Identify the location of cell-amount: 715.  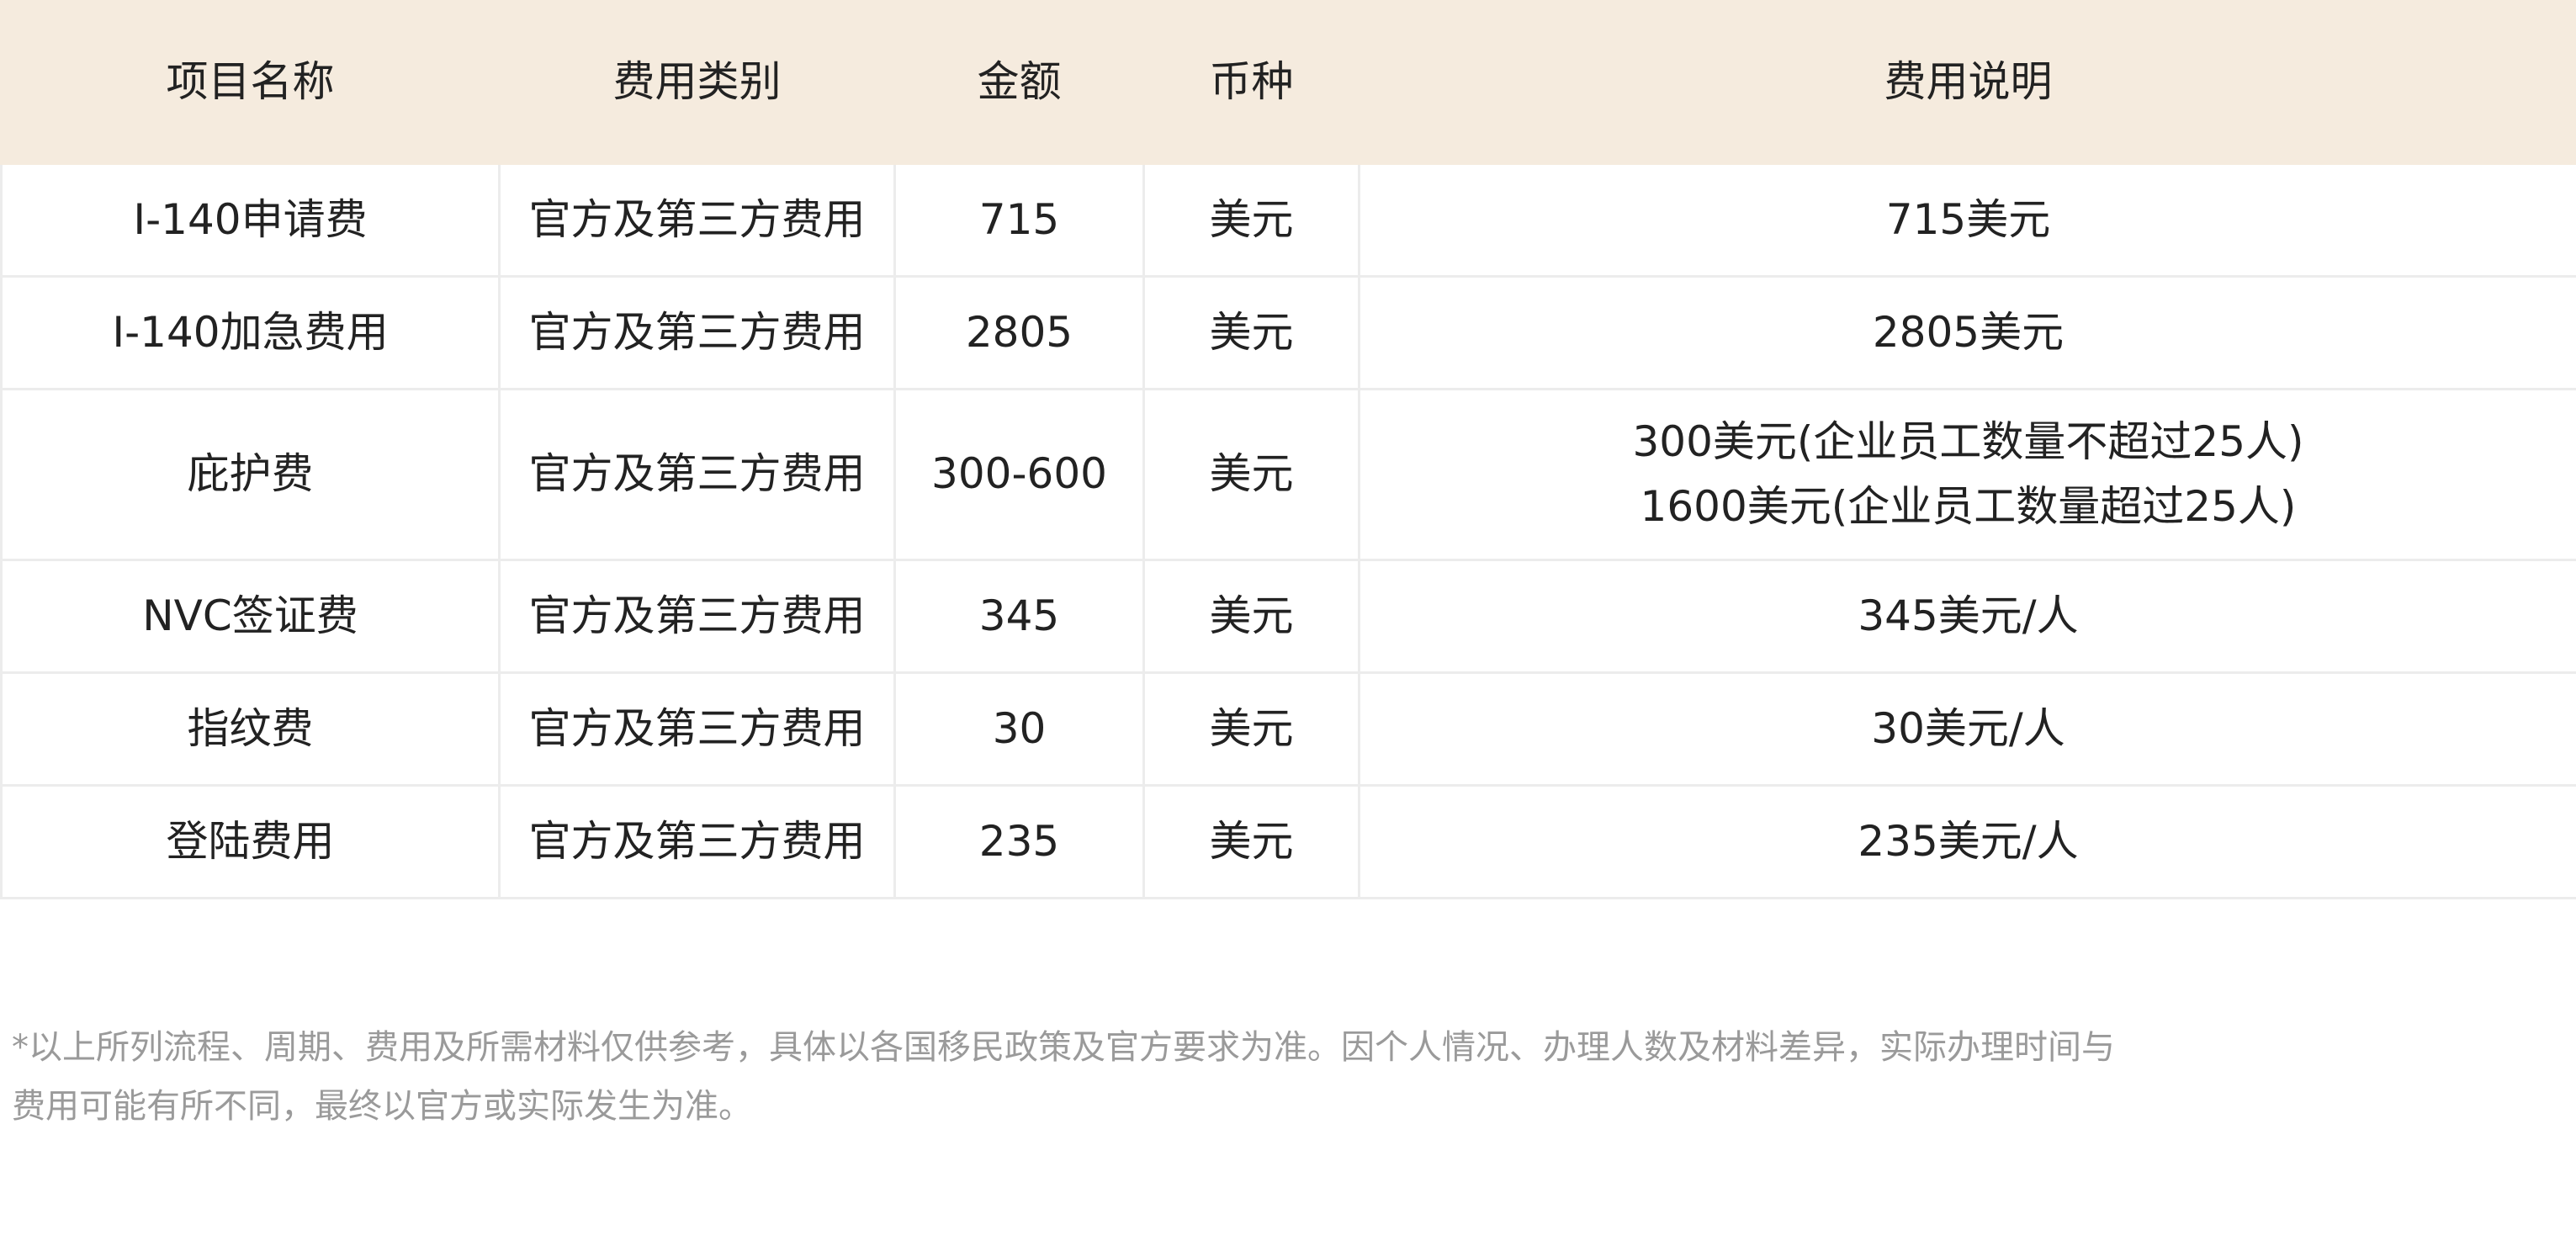
(1019, 220).